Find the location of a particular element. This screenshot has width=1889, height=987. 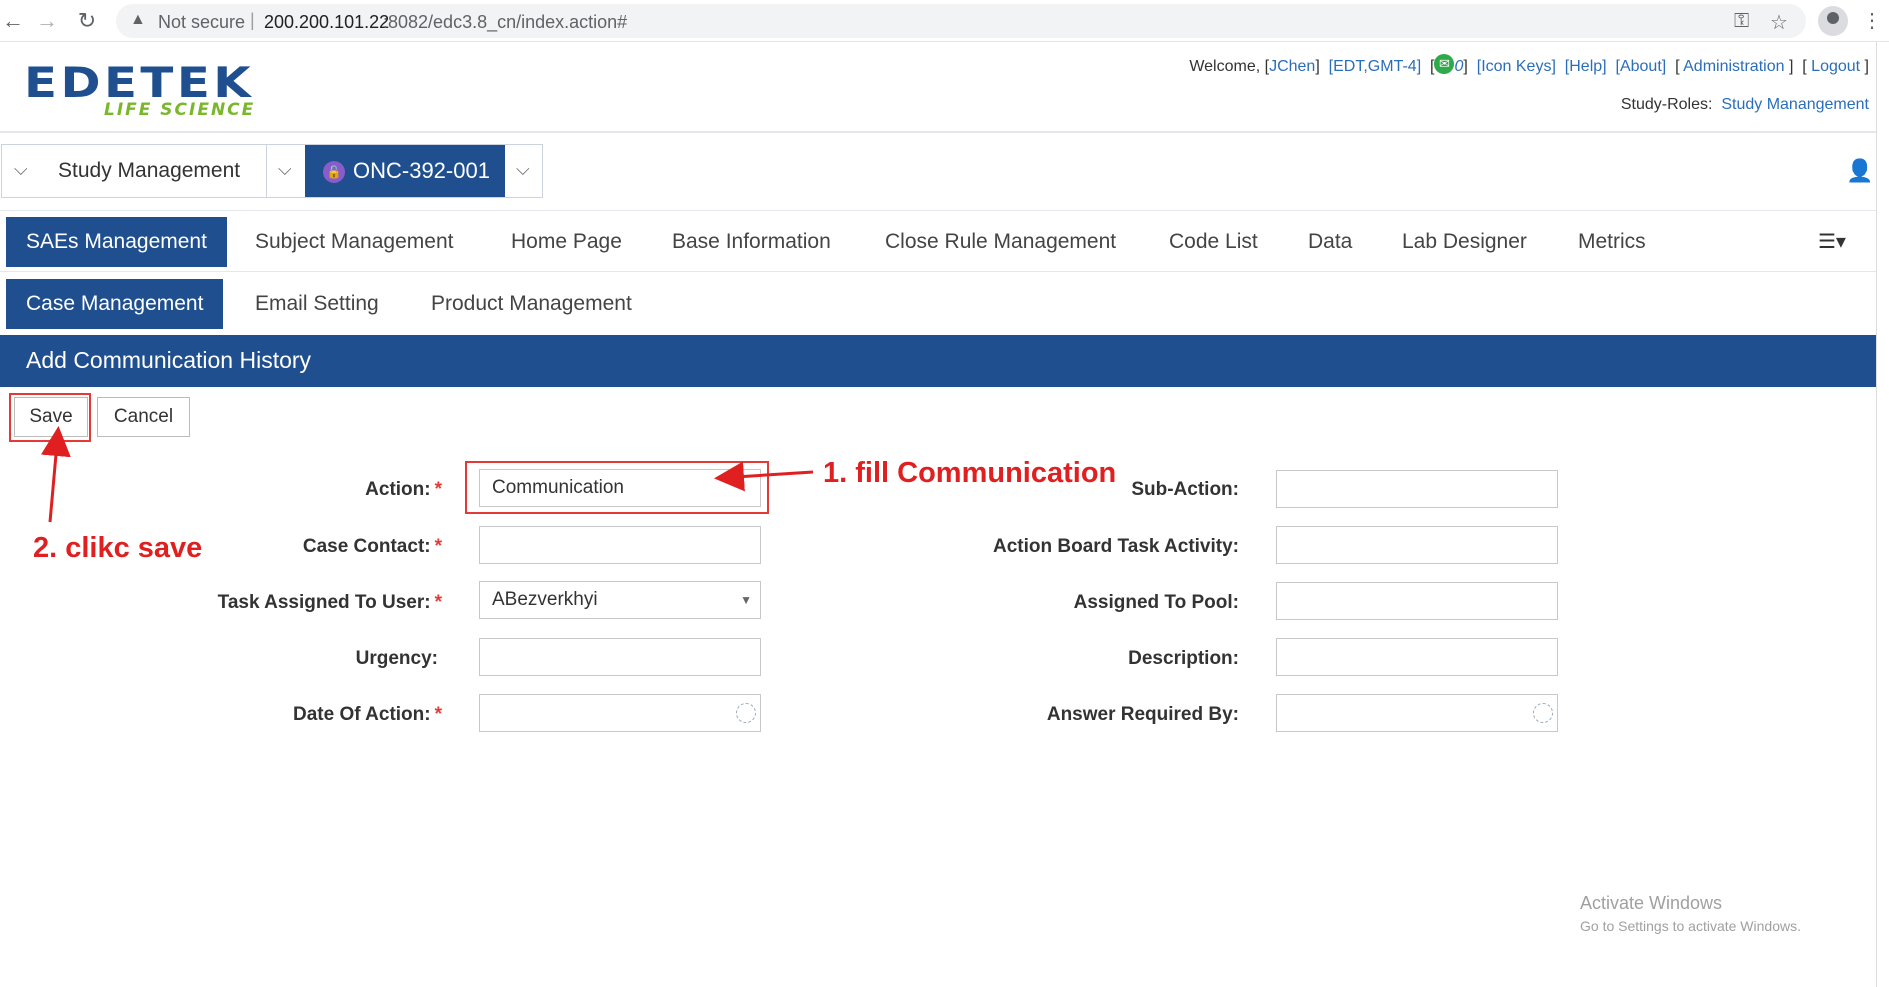

watermark-title: Activate Windows is located at coordinates (1651, 903).